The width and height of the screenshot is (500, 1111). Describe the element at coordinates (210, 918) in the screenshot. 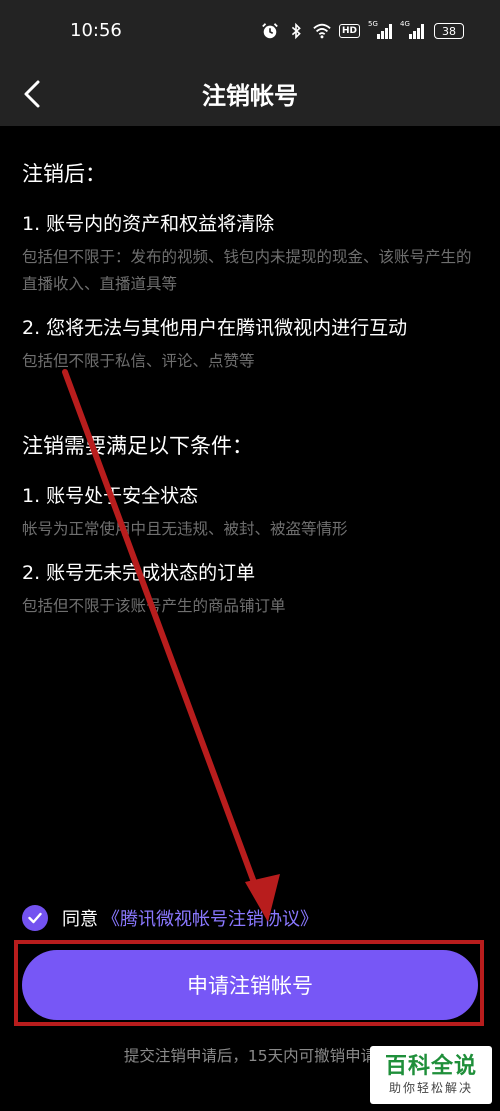

I see `agreement-link: 《腾讯微视帐号注销协议》` at that location.